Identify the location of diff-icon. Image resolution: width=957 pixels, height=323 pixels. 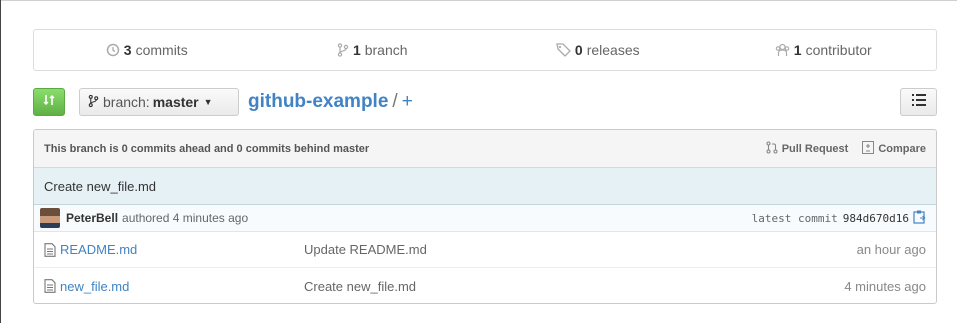
(868, 148).